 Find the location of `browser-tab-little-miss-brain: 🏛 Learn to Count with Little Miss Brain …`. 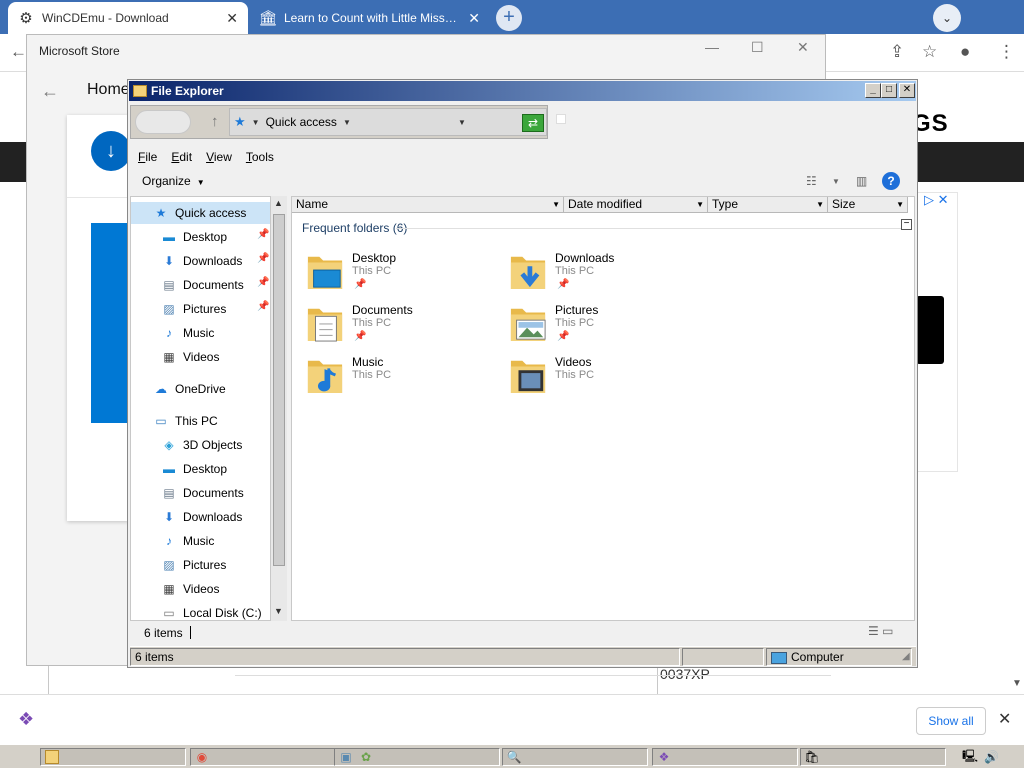

browser-tab-little-miss-brain: 🏛 Learn to Count with Little Miss Brain … is located at coordinates (370, 18).